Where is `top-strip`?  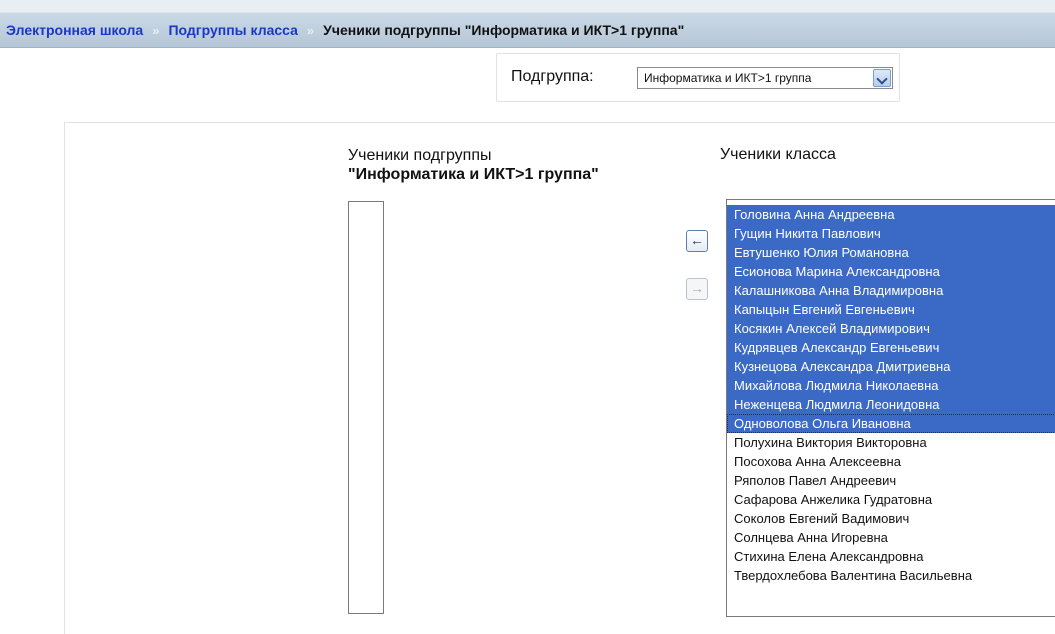
top-strip is located at coordinates (527, 6).